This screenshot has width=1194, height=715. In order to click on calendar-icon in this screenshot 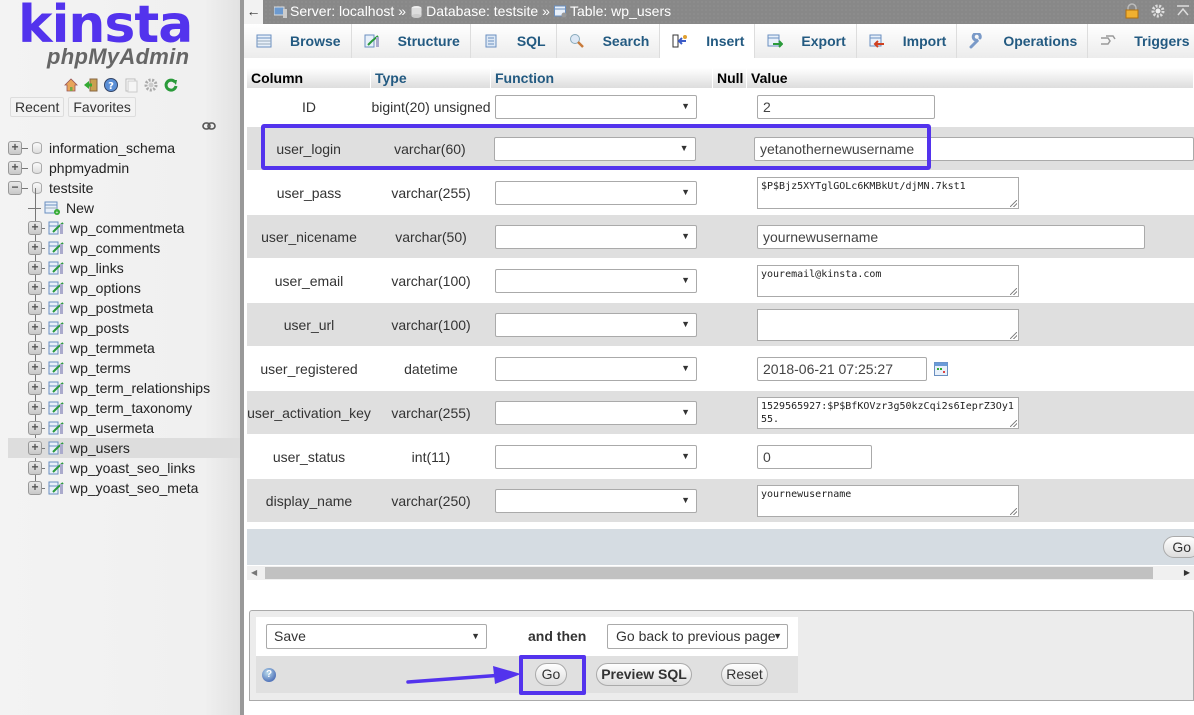, I will do `click(941, 368)`.